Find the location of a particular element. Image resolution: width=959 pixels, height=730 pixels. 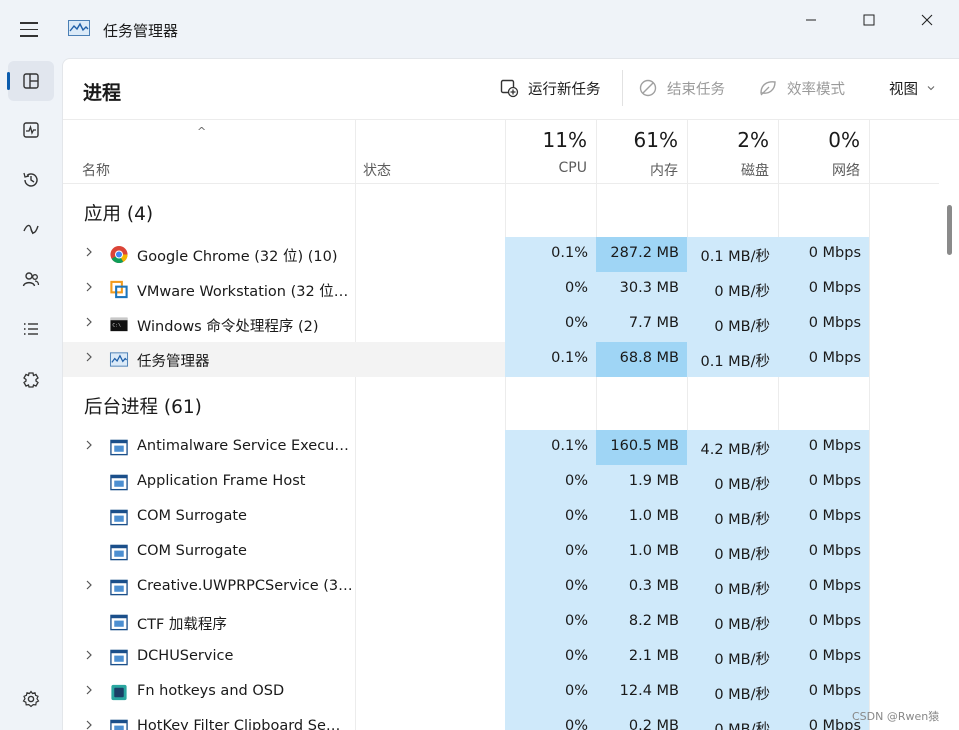

name-cell: CTF 加载程序 is located at coordinates (209, 622).